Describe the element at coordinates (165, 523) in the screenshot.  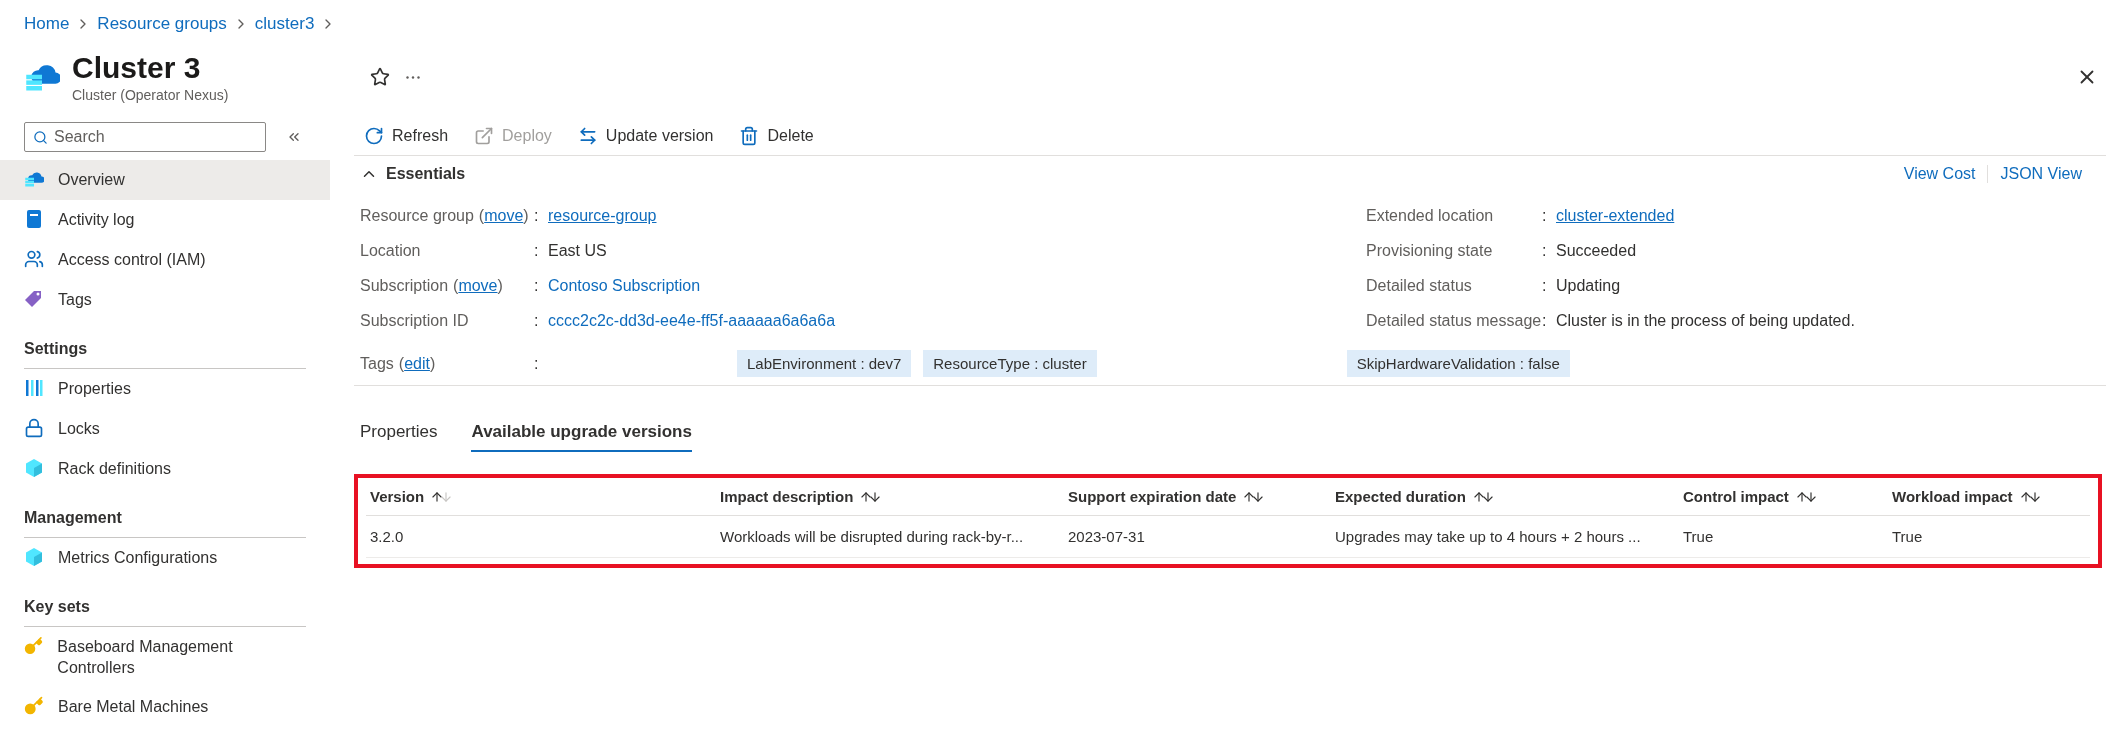
I see `section-heading: Management` at that location.